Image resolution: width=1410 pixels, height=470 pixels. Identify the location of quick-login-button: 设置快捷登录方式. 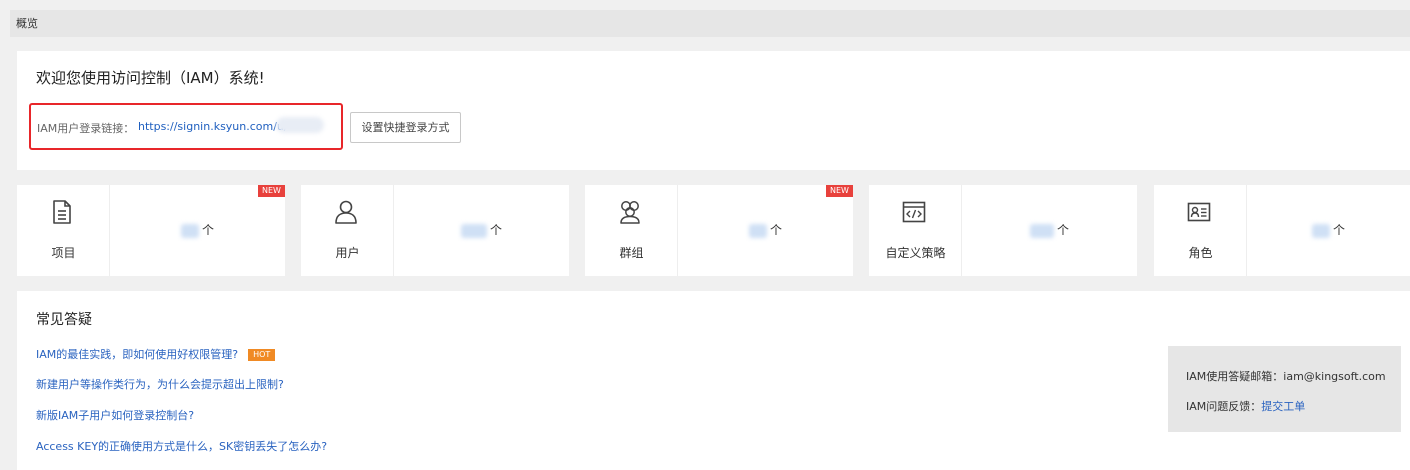
(405, 127).